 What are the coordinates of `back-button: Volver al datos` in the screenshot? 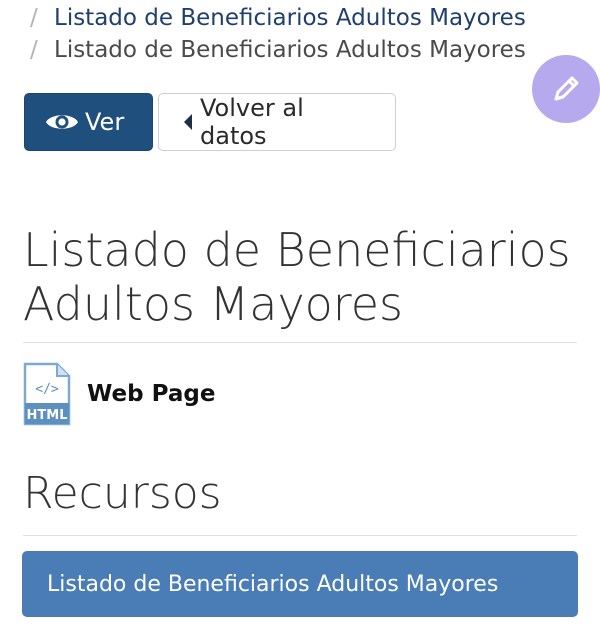 It's located at (277, 122).